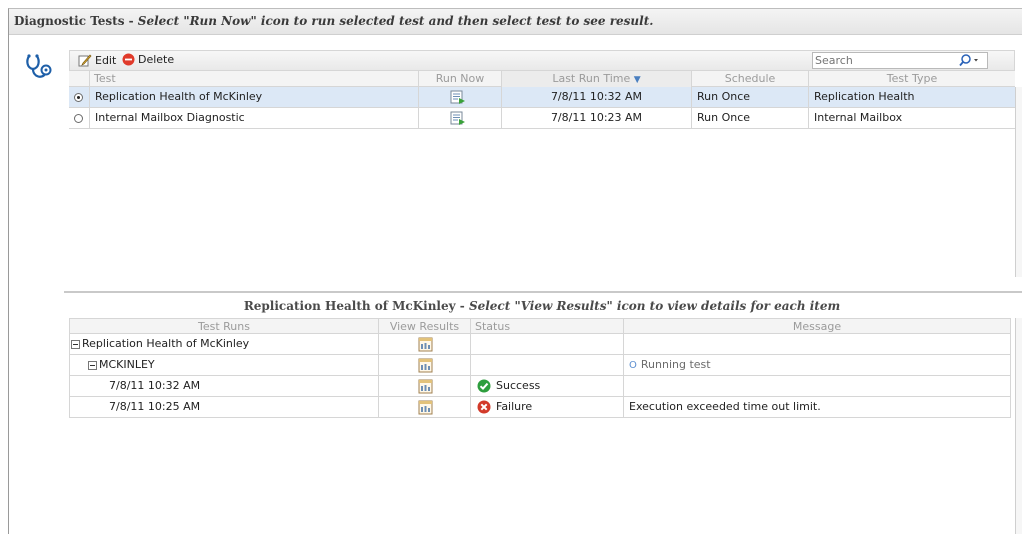 The image size is (1022, 534). I want to click on last-run-time-label: Last Run Time, so click(591, 78).